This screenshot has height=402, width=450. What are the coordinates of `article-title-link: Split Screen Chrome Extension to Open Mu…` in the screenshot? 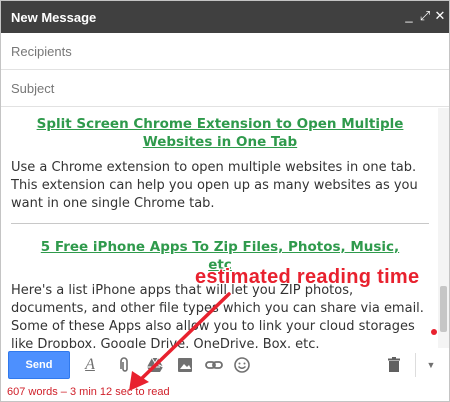 It's located at (220, 133).